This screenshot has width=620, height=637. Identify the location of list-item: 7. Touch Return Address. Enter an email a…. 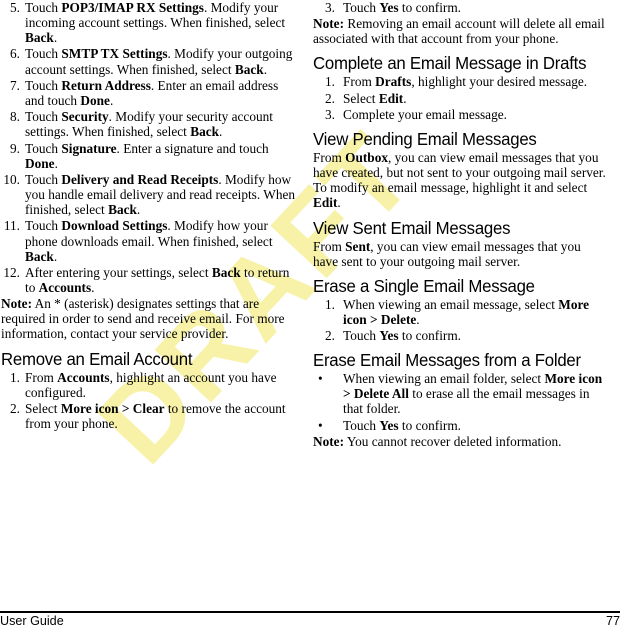
(149, 93).